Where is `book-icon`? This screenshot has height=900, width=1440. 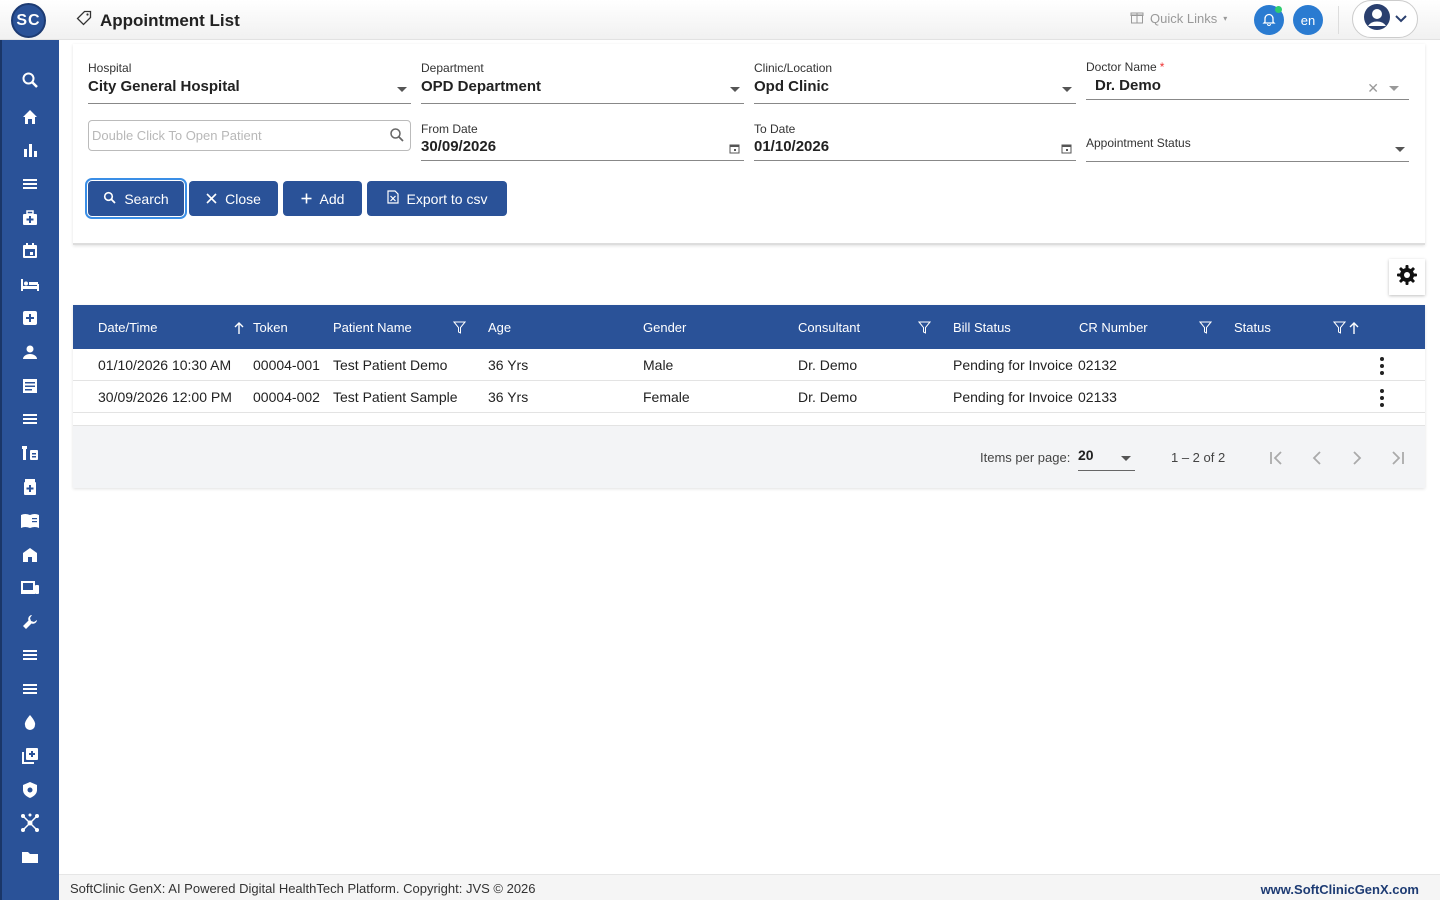
book-icon is located at coordinates (30, 521).